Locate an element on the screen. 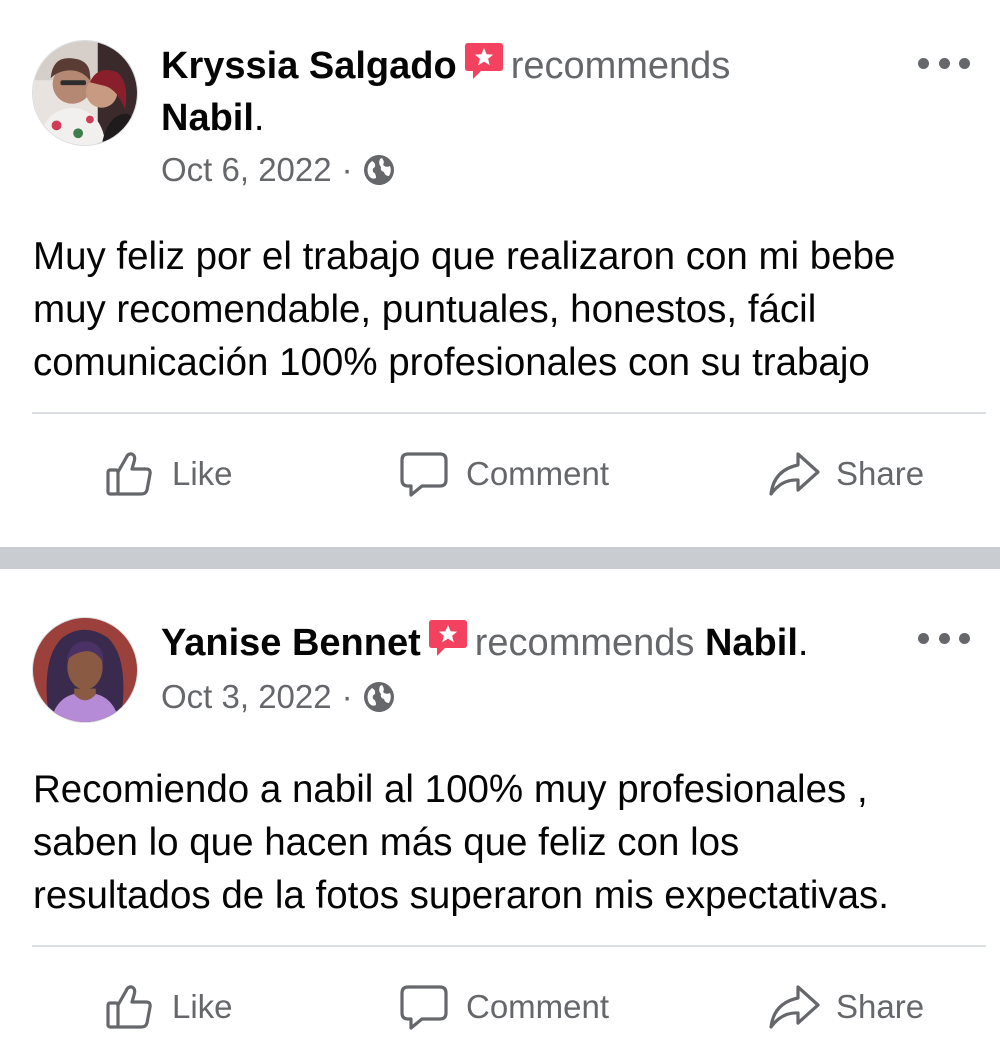 The image size is (1000, 1060). post-meta: Oct 3, 2022 · is located at coordinates (278, 697).